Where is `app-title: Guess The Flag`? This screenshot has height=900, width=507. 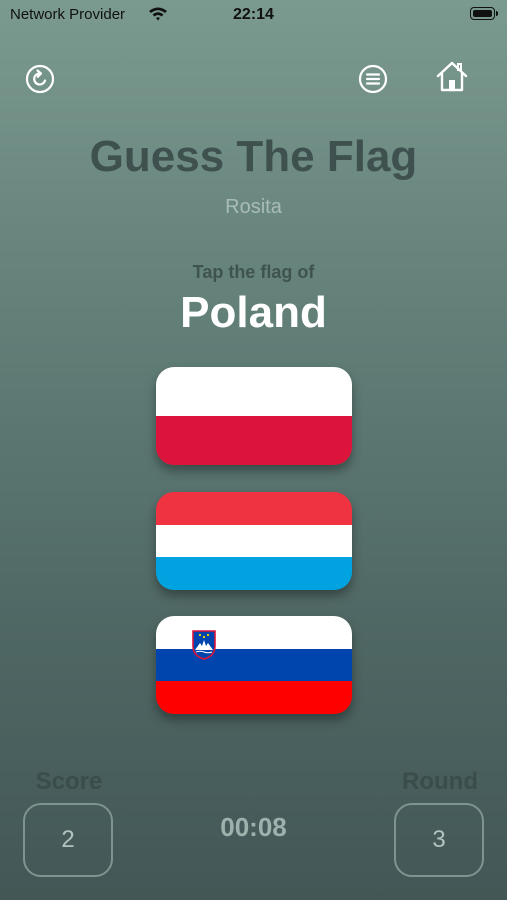 app-title: Guess The Flag is located at coordinates (253, 156).